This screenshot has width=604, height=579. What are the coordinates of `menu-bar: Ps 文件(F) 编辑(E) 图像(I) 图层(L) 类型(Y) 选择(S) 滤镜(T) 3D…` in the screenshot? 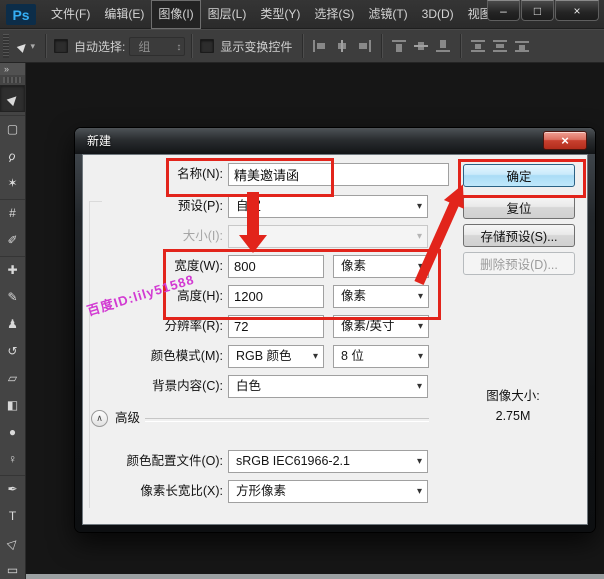 It's located at (302, 14).